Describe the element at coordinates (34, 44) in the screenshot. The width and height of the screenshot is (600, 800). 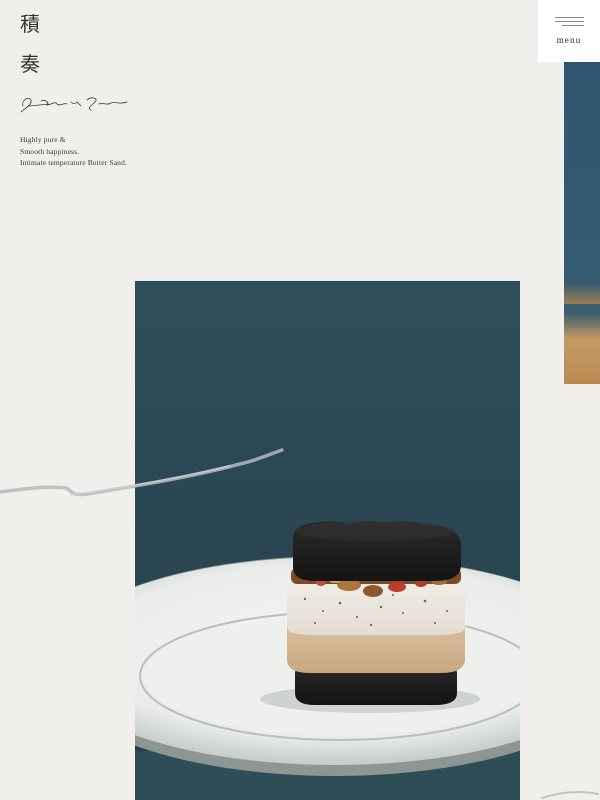
I see `brand-logo: 積 奏` at that location.